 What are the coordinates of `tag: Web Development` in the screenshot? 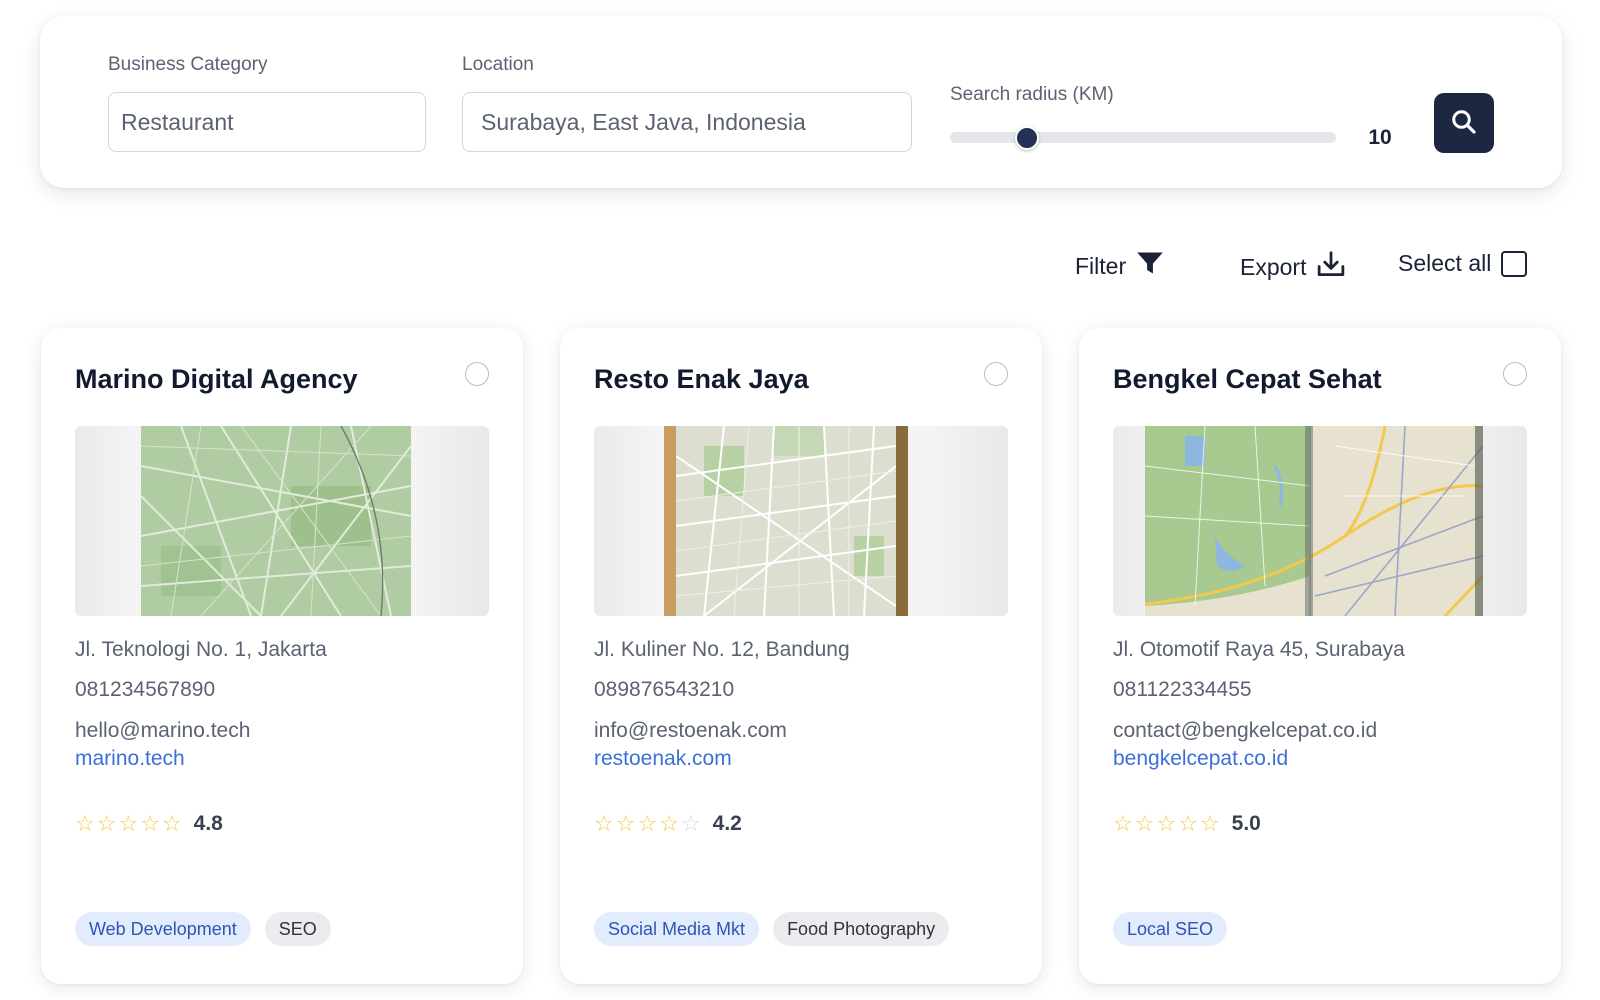 It's located at (163, 929).